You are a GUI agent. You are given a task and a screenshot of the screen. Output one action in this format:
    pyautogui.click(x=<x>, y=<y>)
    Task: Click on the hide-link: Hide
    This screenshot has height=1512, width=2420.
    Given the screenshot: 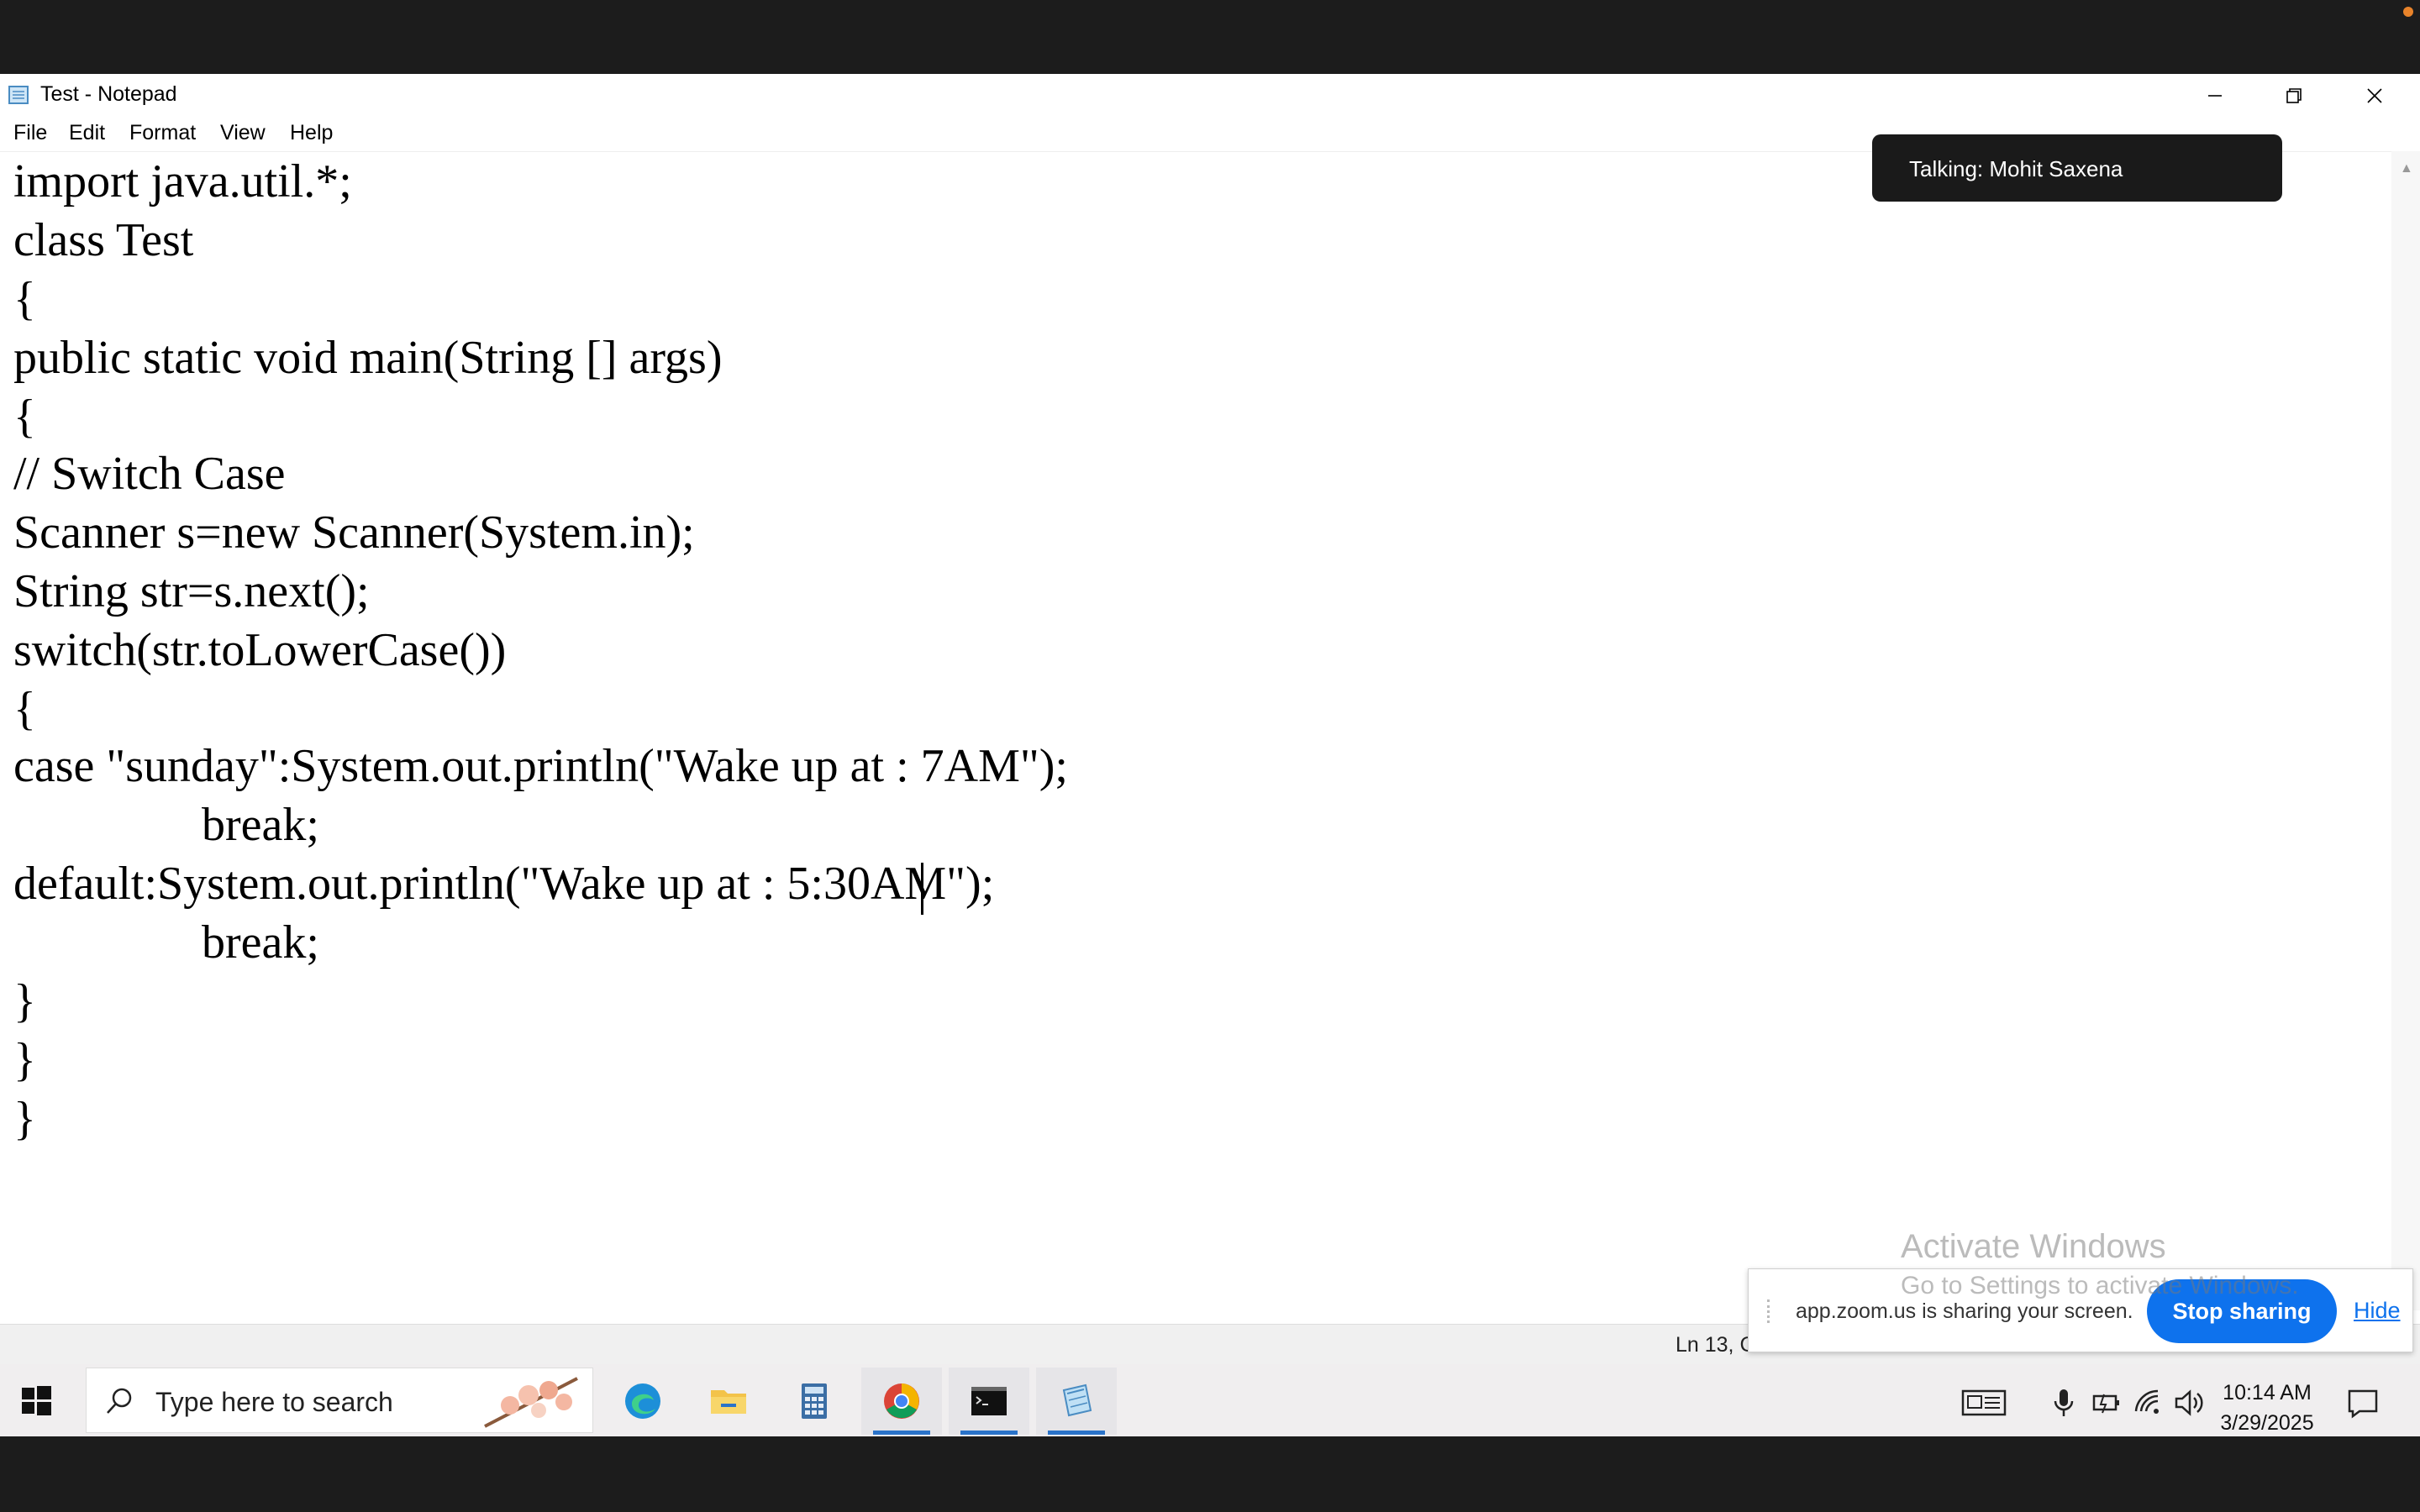 What is the action you would take?
    pyautogui.click(x=2377, y=1311)
    